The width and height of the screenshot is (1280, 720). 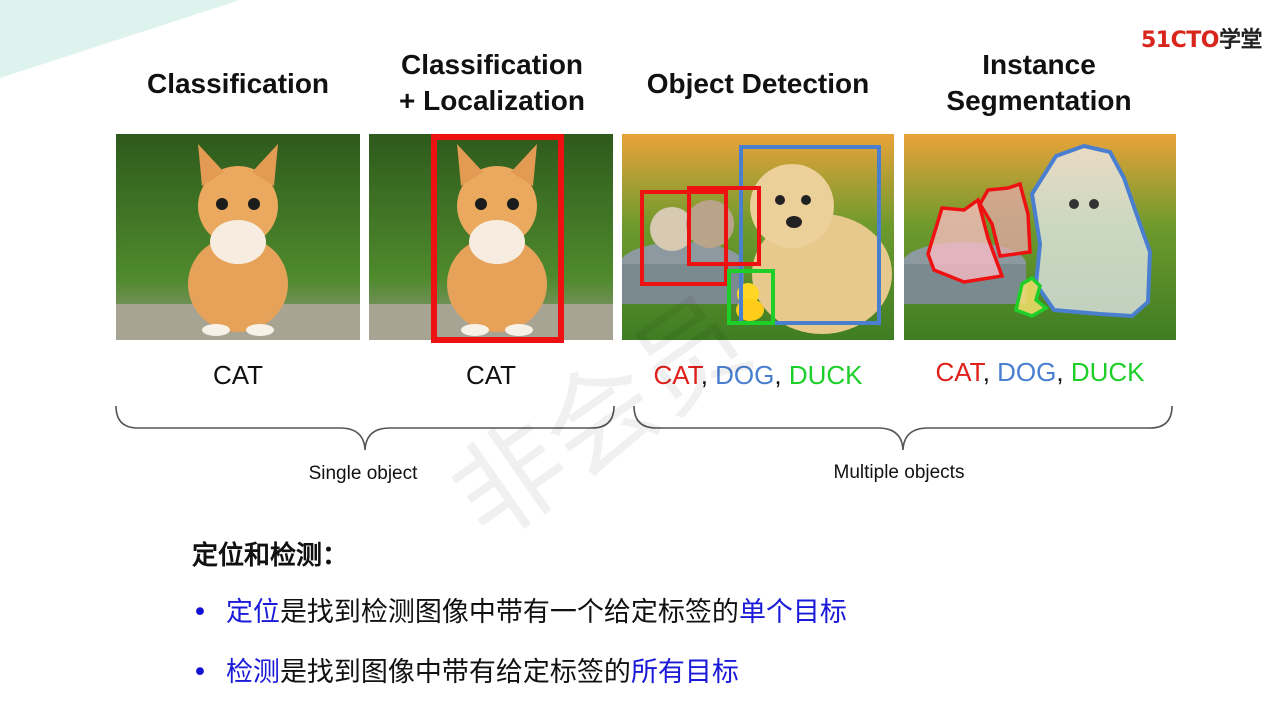 I want to click on image-classification, so click(x=238, y=237).